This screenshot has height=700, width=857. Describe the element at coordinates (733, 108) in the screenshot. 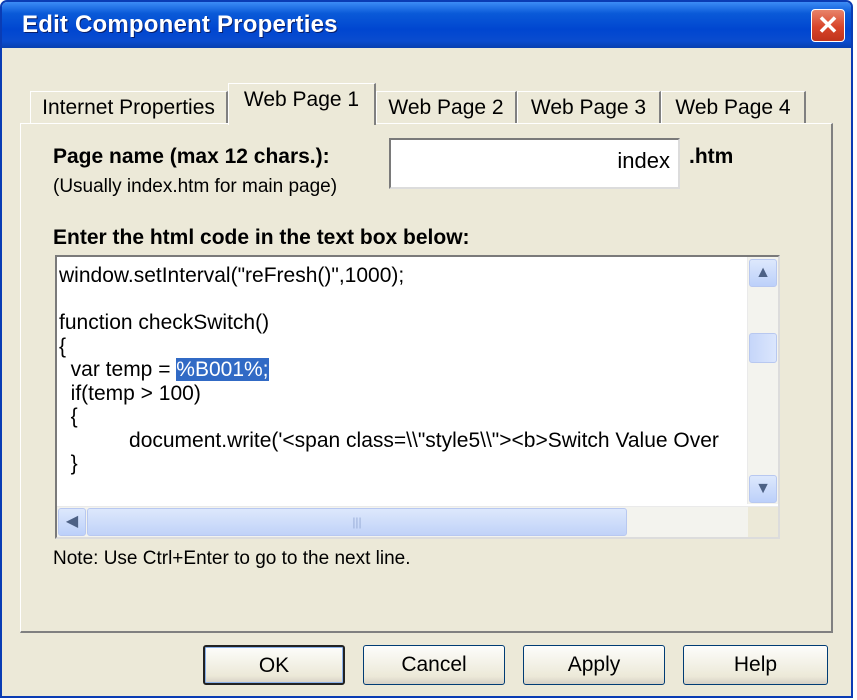

I see `tab-web-page-4: Web Page 4` at that location.